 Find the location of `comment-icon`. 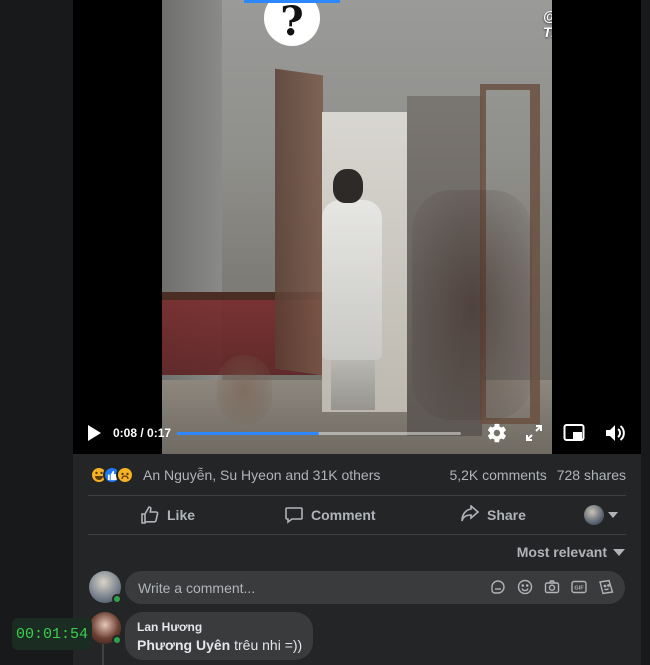

comment-icon is located at coordinates (294, 515).